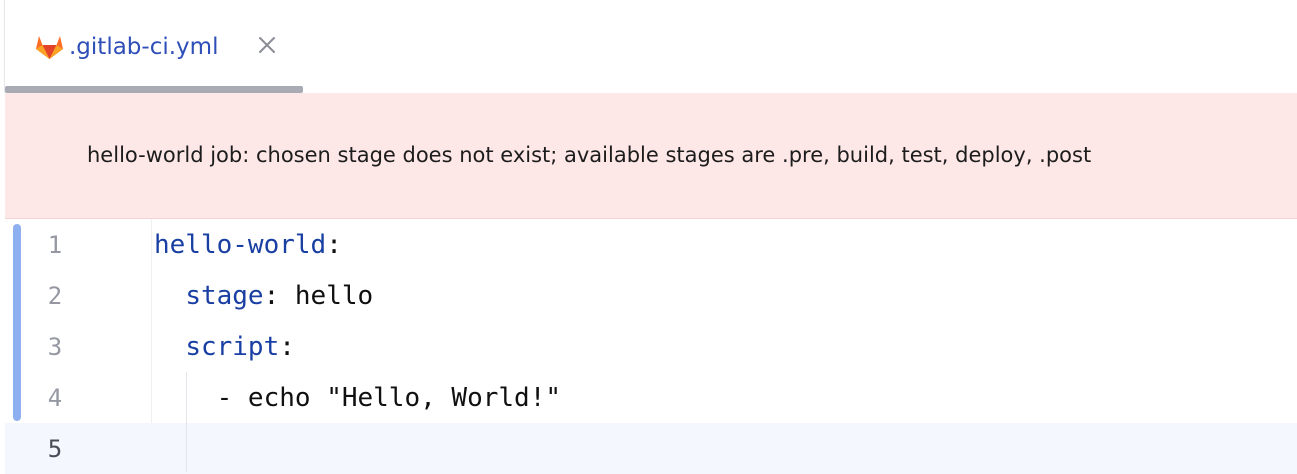 Image resolution: width=1297 pixels, height=474 pixels. I want to click on tab-gitlab-ci-yml: .gitlab-ci.yml, so click(154, 46).